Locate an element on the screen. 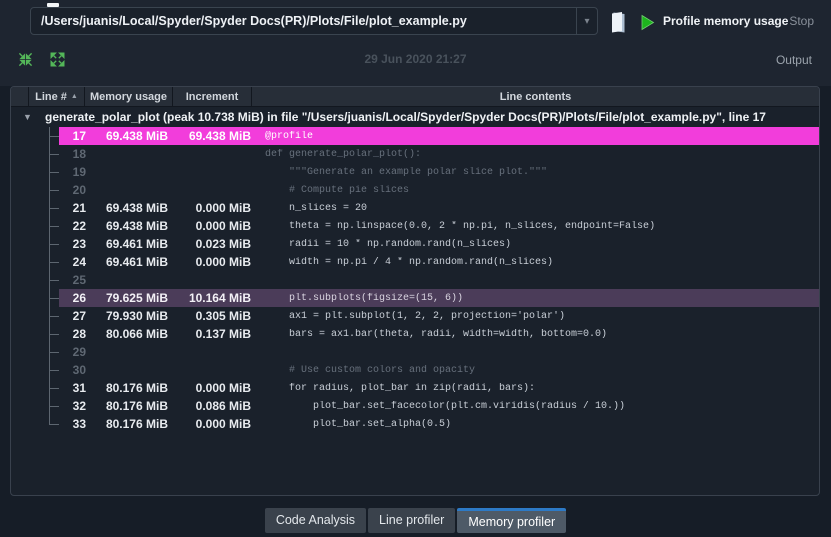  column-header-line-label: Line # is located at coordinates (51, 96).